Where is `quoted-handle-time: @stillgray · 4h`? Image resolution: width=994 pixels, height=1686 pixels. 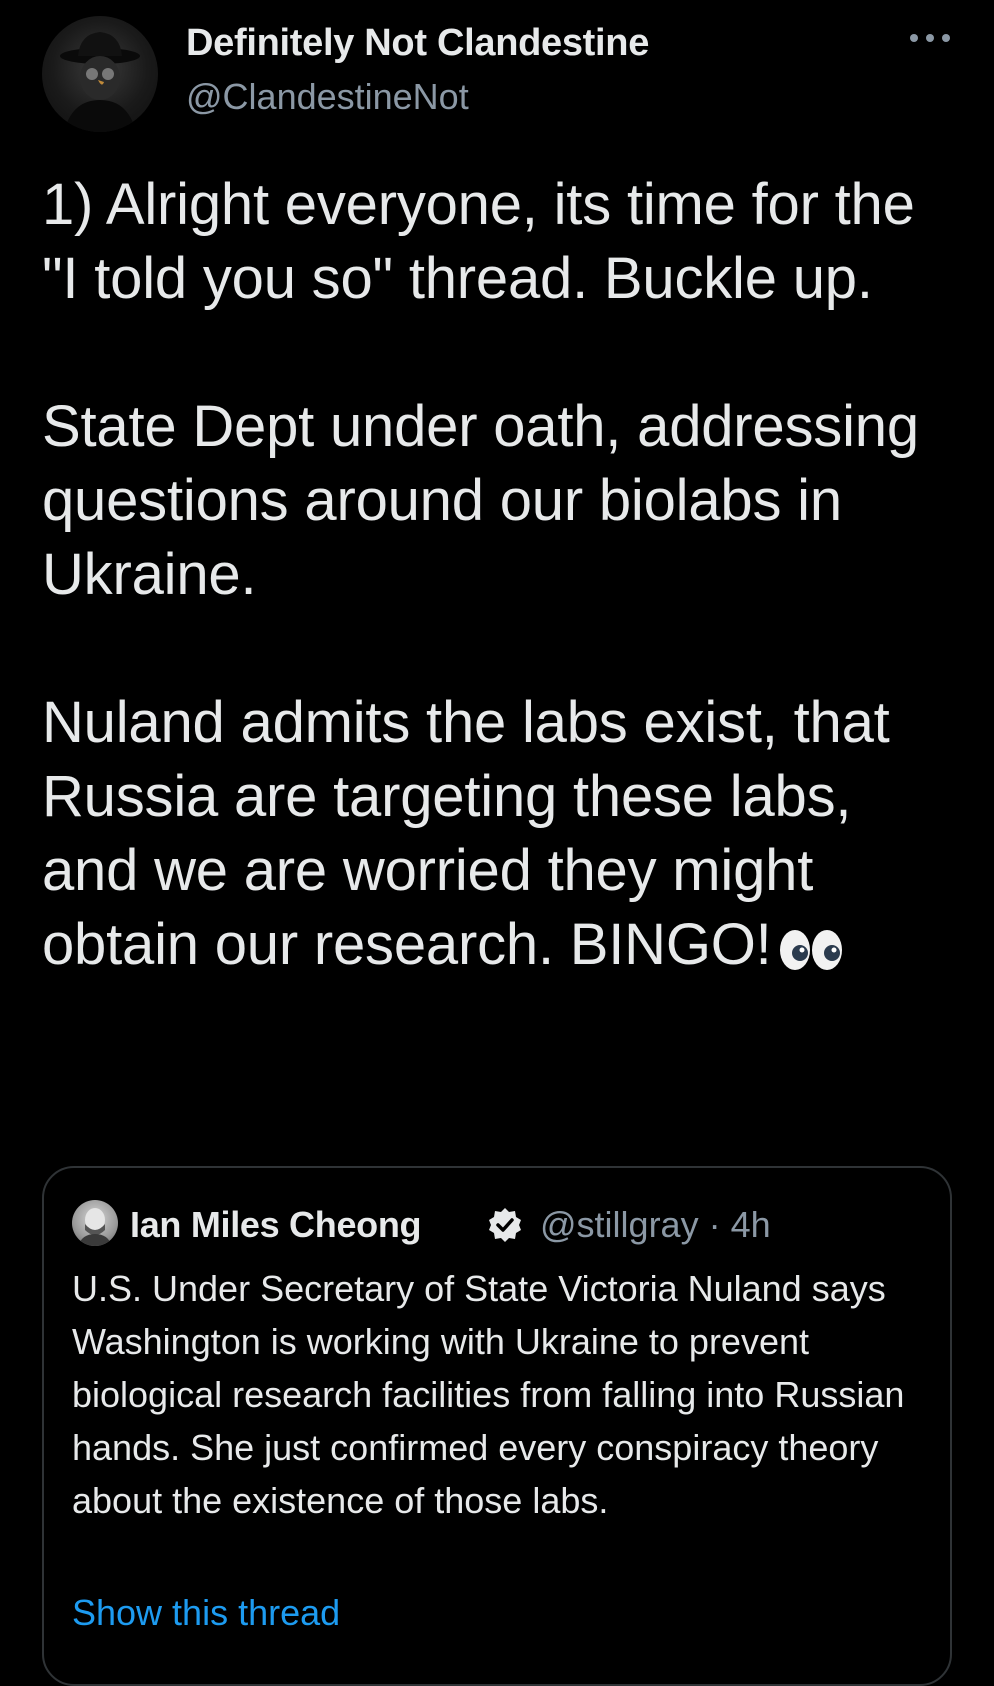 quoted-handle-time: @stillgray · 4h is located at coordinates (655, 1224).